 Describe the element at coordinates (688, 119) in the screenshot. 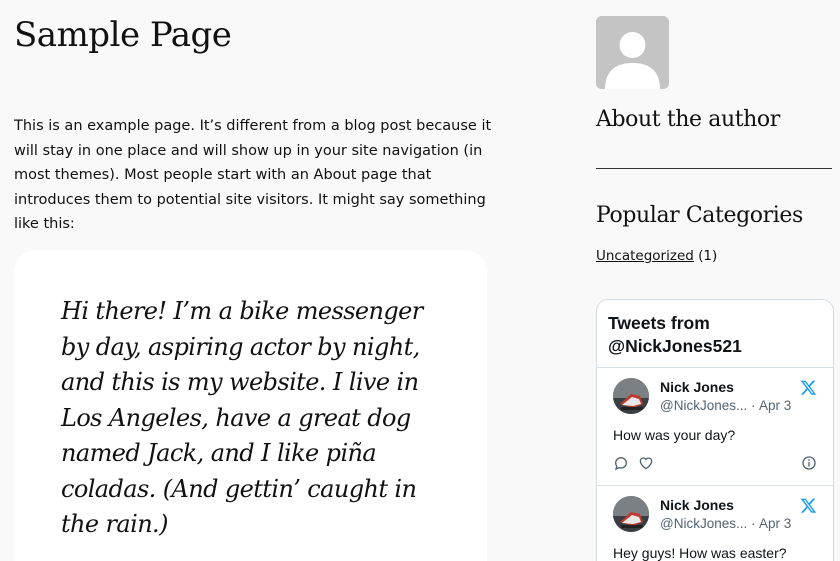

I see `about-author-heading: About the author` at that location.